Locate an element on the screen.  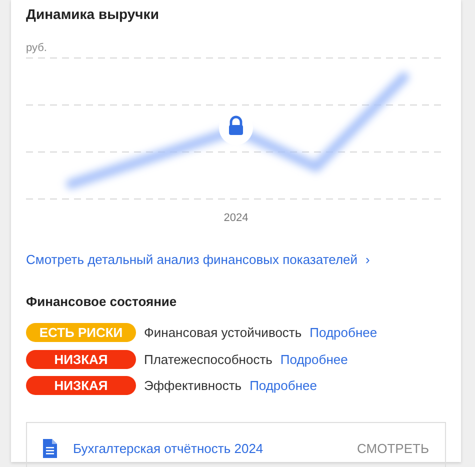
indicator-label: Финансовая устойчивость is located at coordinates (223, 333).